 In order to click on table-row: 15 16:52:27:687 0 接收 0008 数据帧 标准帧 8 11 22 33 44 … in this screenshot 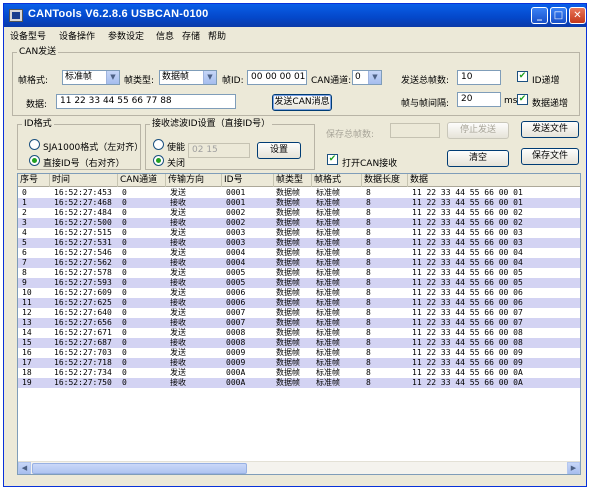, I will do `click(299, 343)`.